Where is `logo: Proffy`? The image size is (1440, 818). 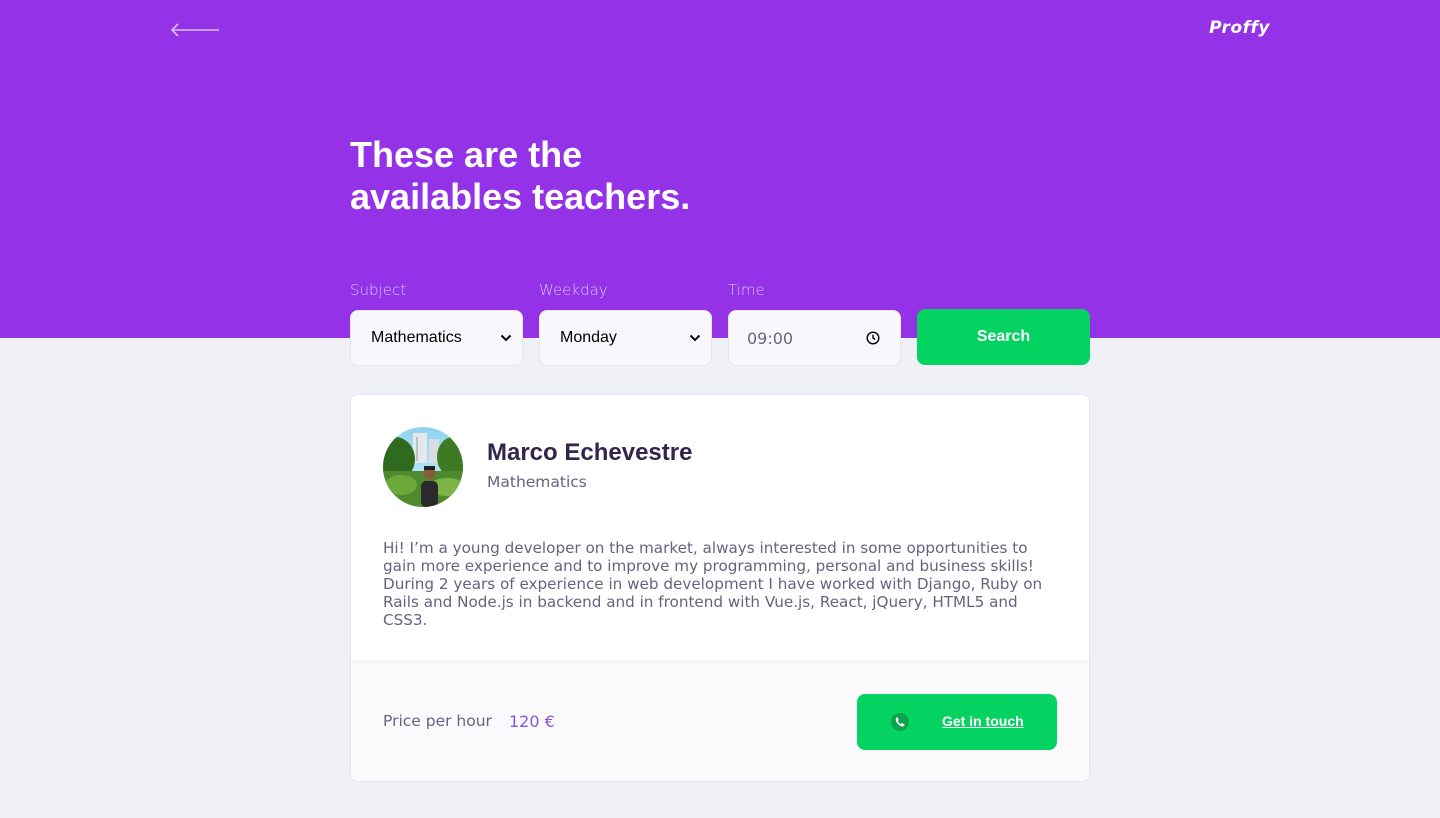
logo: Proffy is located at coordinates (1239, 28).